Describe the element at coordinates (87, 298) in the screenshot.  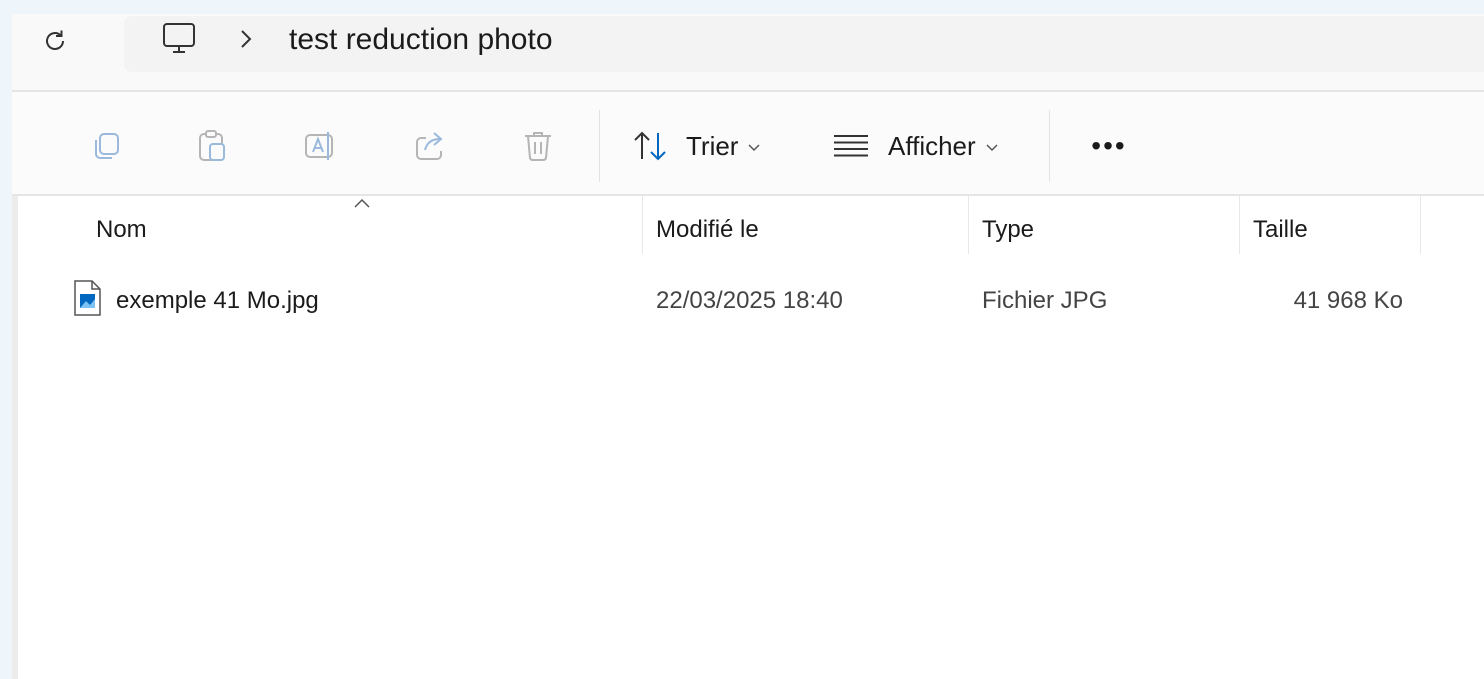
I see `image-file-icon` at that location.